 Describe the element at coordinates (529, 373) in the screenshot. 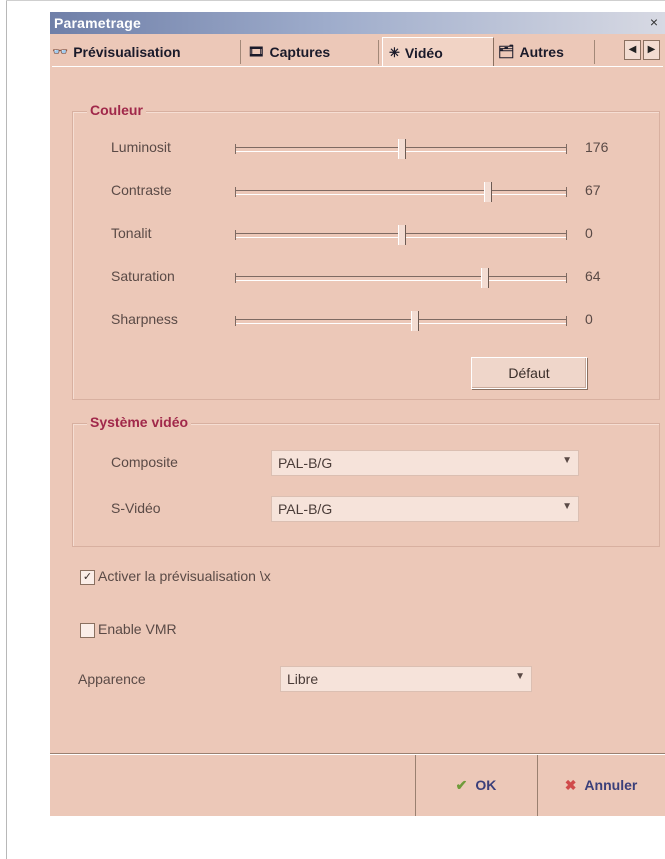

I see `default-button: Défaut` at that location.